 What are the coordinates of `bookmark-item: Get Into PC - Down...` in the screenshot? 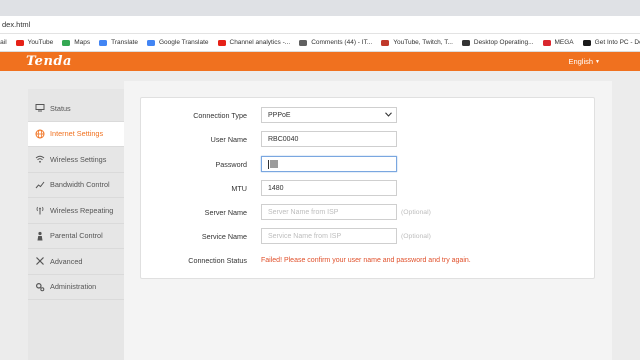 It's located at (611, 42).